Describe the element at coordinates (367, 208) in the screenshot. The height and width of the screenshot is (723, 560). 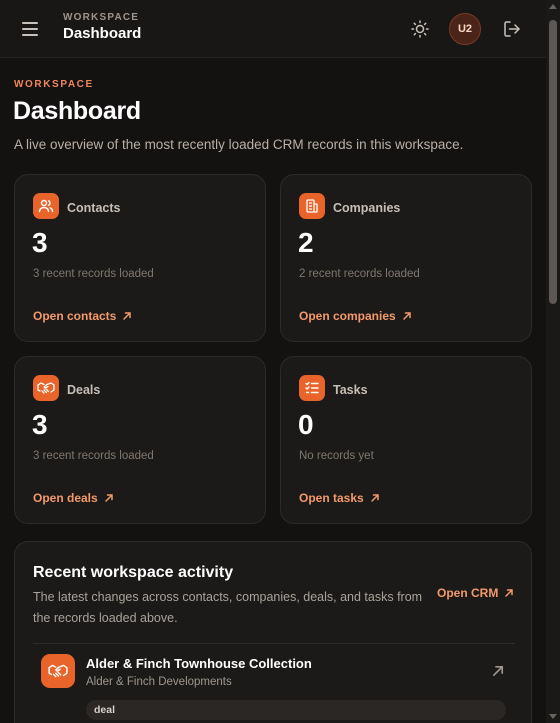
I see `card-label: Companies` at that location.